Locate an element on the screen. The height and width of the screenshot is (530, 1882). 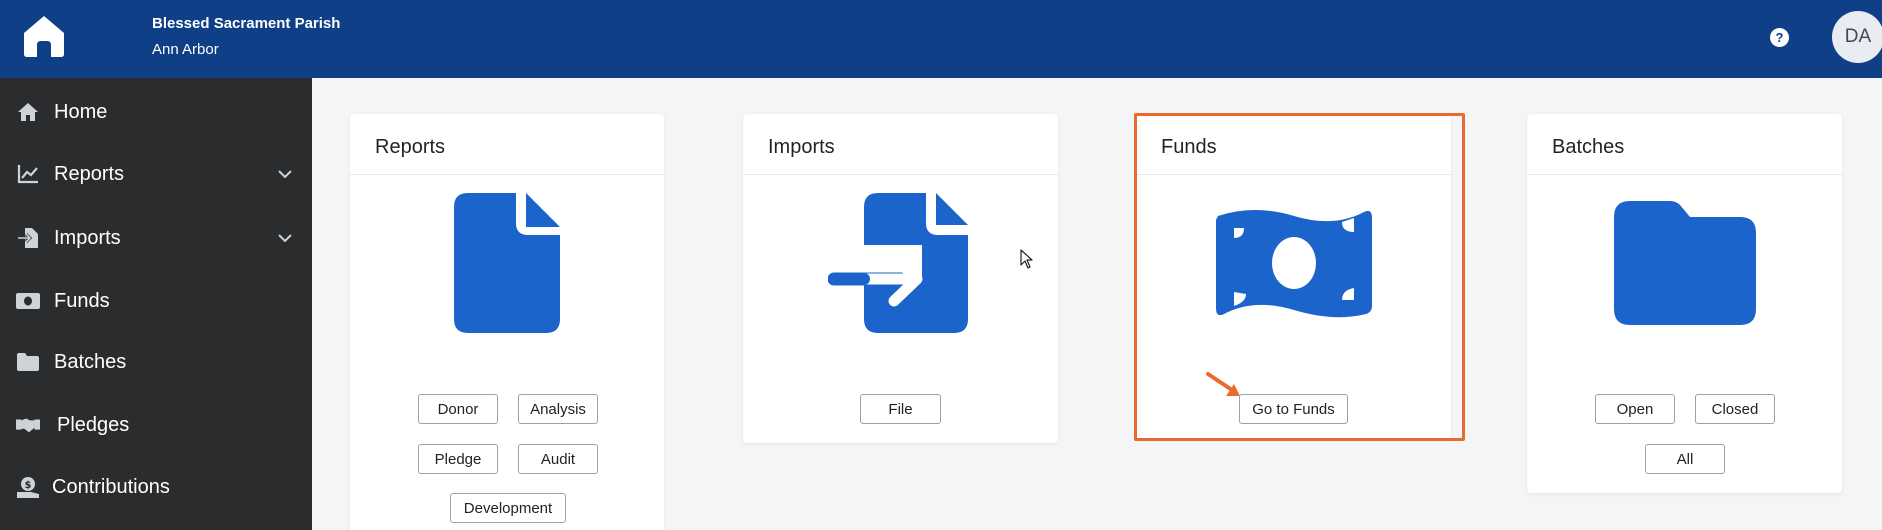
sidebar-item-label: Contributions is located at coordinates (111, 486).